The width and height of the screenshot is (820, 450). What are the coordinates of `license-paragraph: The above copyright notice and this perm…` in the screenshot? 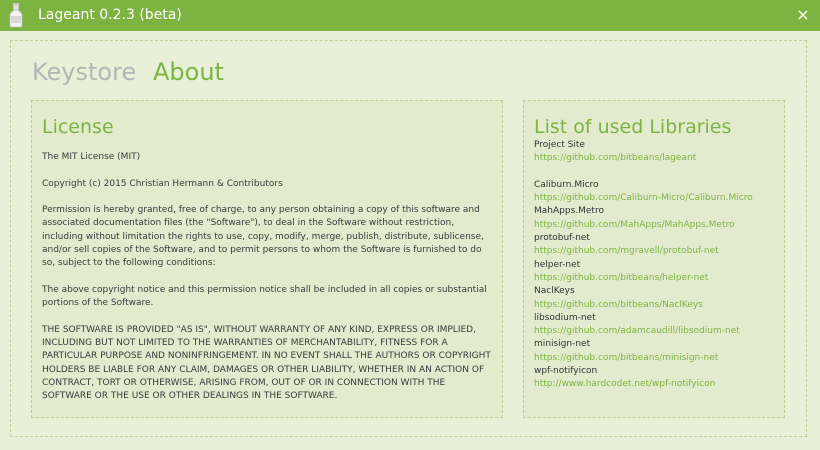 It's located at (264, 296).